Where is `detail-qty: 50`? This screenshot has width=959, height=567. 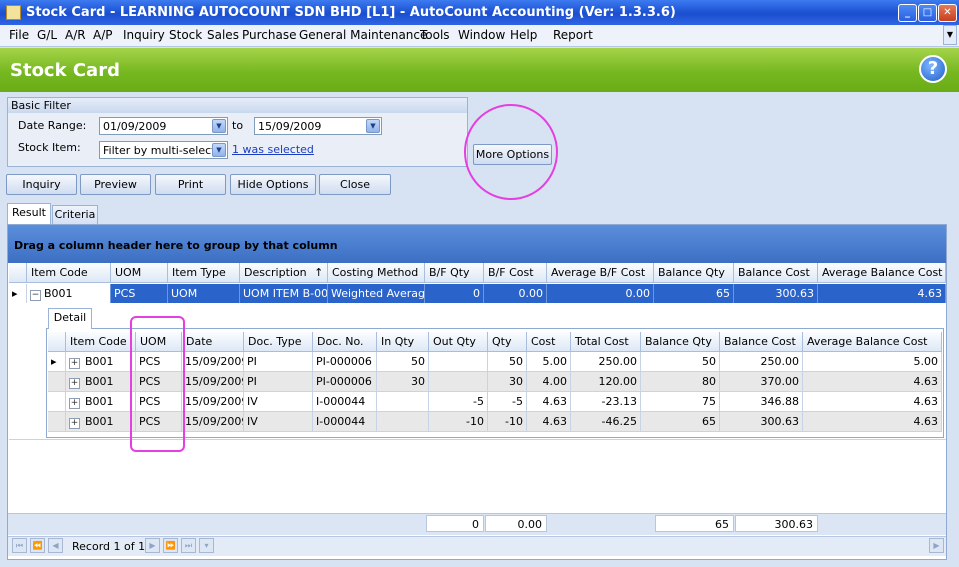
detail-qty: 50 is located at coordinates (507, 362).